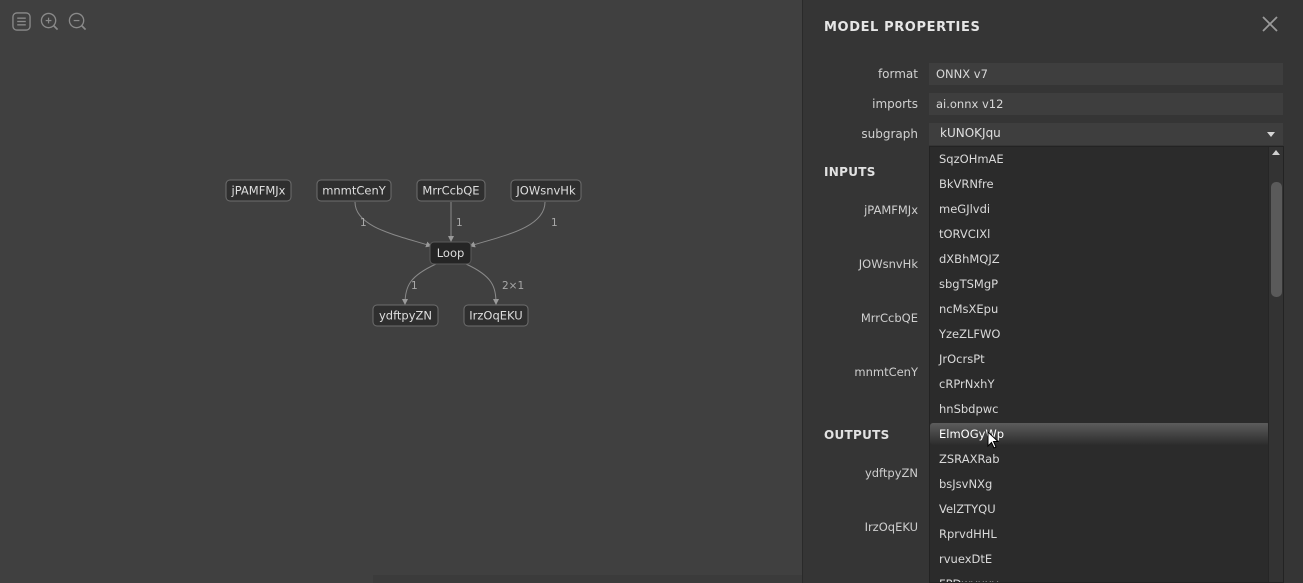 Image resolution: width=1303 pixels, height=583 pixels. What do you see at coordinates (1270, 24) in the screenshot?
I see `close-icon` at bounding box center [1270, 24].